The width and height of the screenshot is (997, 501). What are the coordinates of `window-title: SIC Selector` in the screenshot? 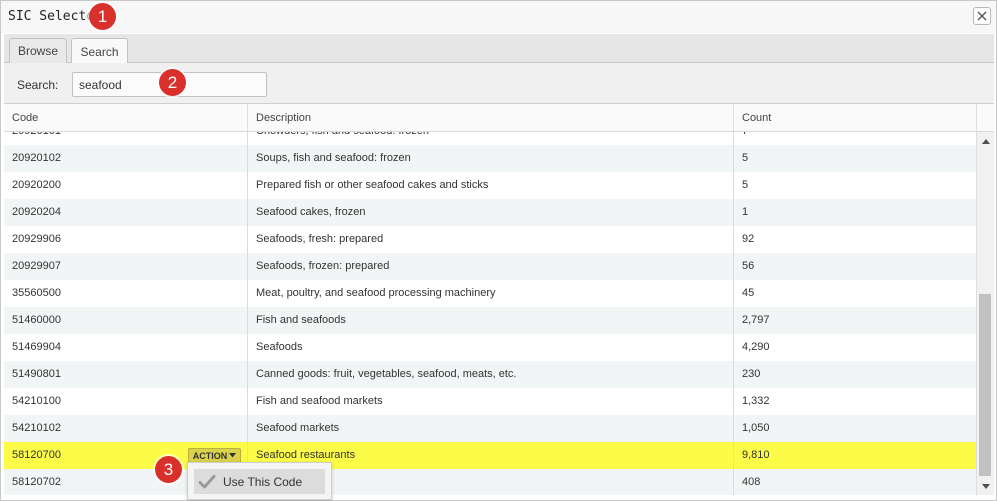 It's located at (55, 16).